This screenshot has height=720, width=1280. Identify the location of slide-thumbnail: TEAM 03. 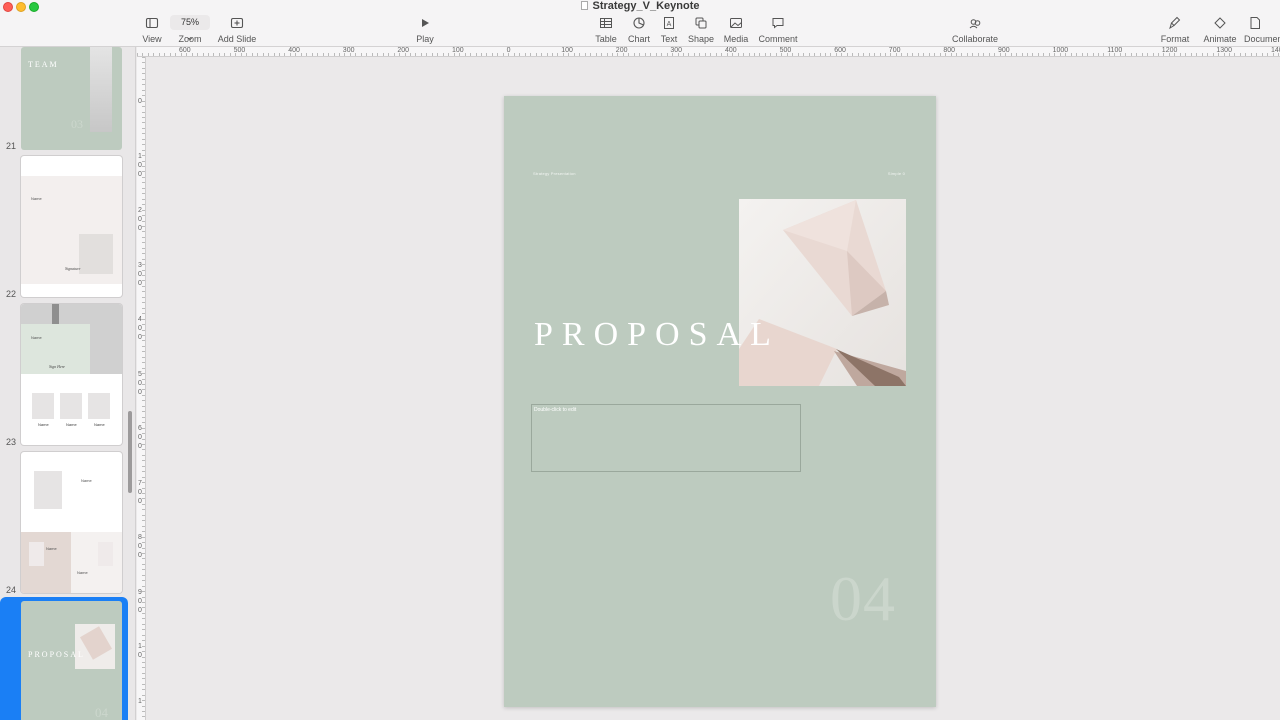
(71, 98).